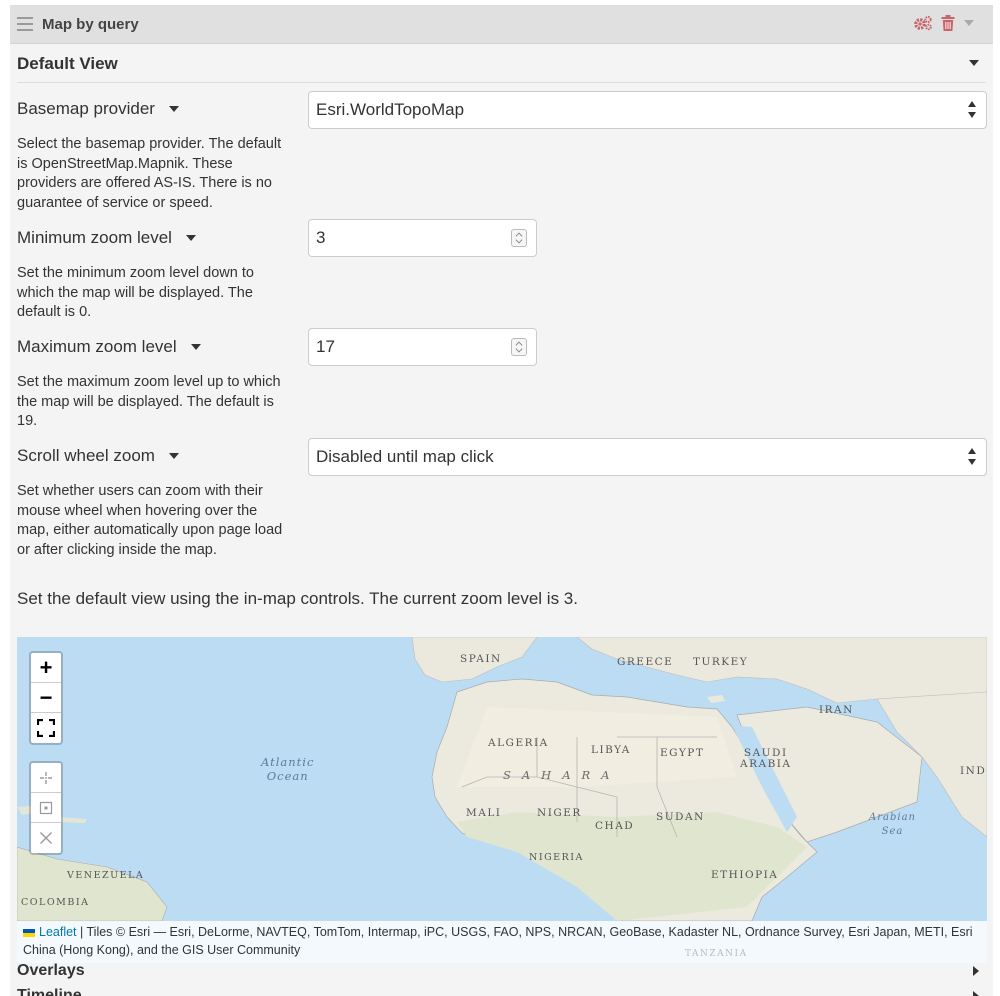  What do you see at coordinates (106, 875) in the screenshot?
I see `map-label-venezuela: VENEZUELA` at bounding box center [106, 875].